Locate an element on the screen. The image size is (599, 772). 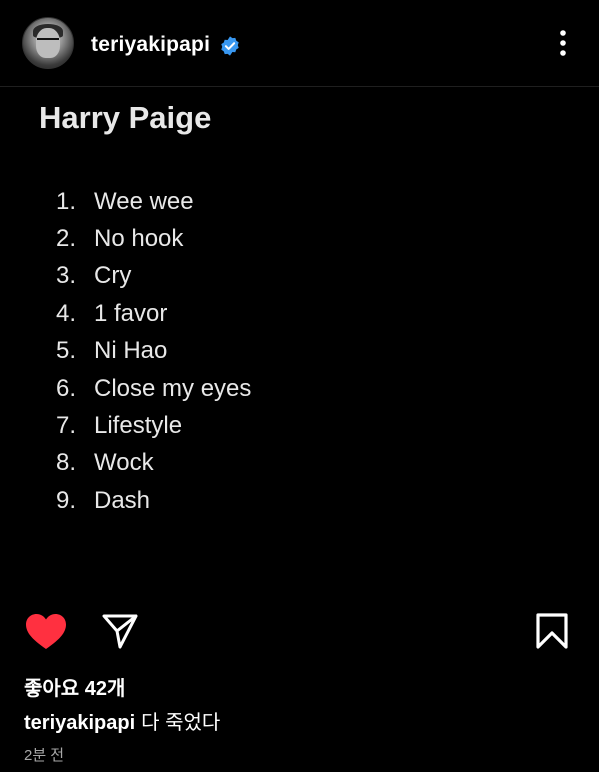
track-item: 4. 1 favor is located at coordinates (153, 313).